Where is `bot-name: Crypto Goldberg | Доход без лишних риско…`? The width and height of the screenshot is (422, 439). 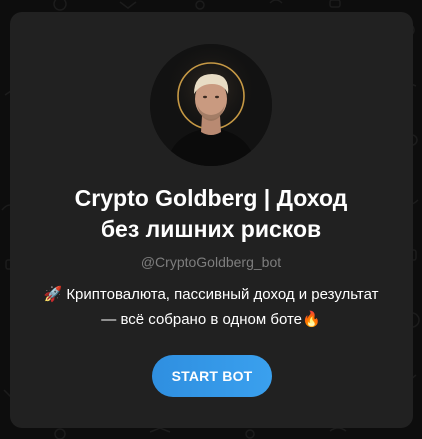 bot-name: Crypto Goldberg | Доход без лишних риско… is located at coordinates (211, 214).